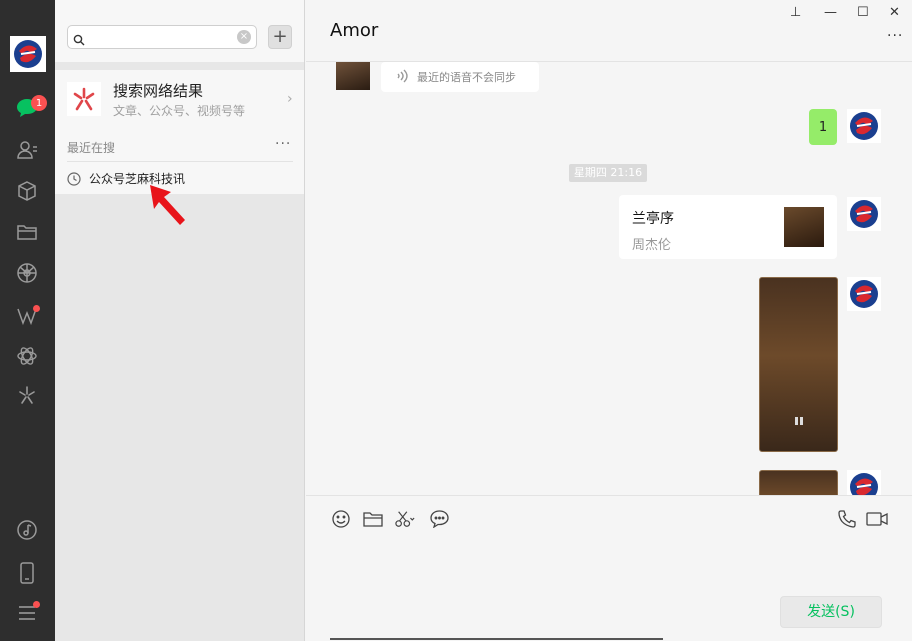  I want to click on wave-notification-dot, so click(36, 308).